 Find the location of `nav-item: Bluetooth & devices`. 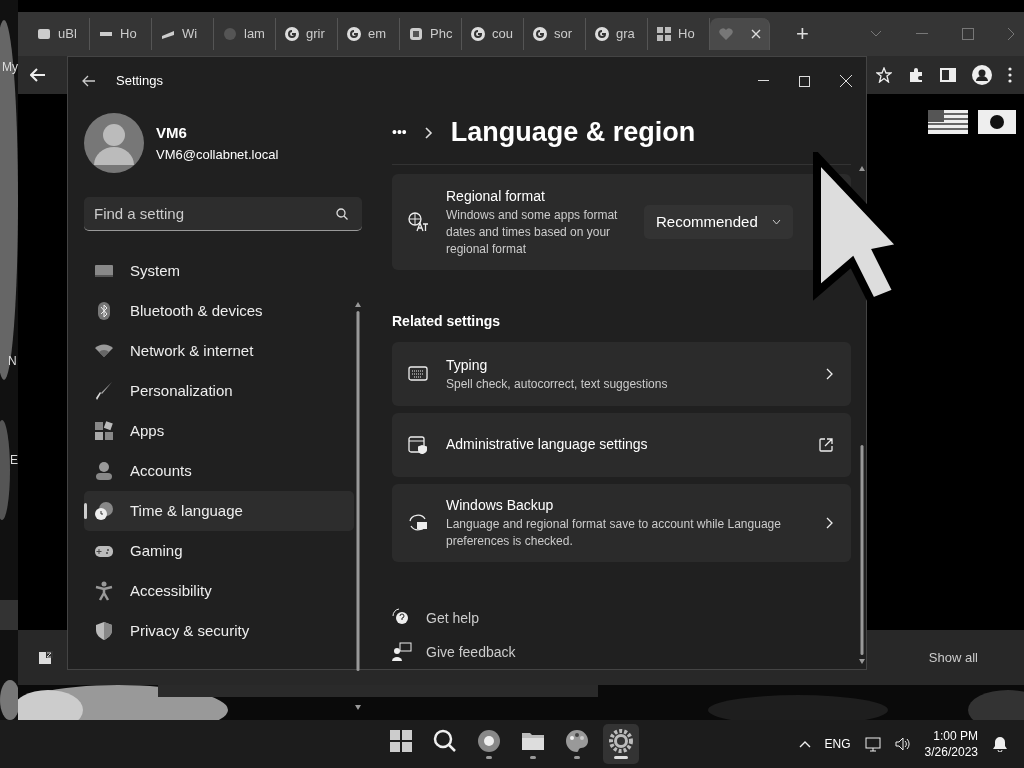

nav-item: Bluetooth & devices is located at coordinates (219, 311).